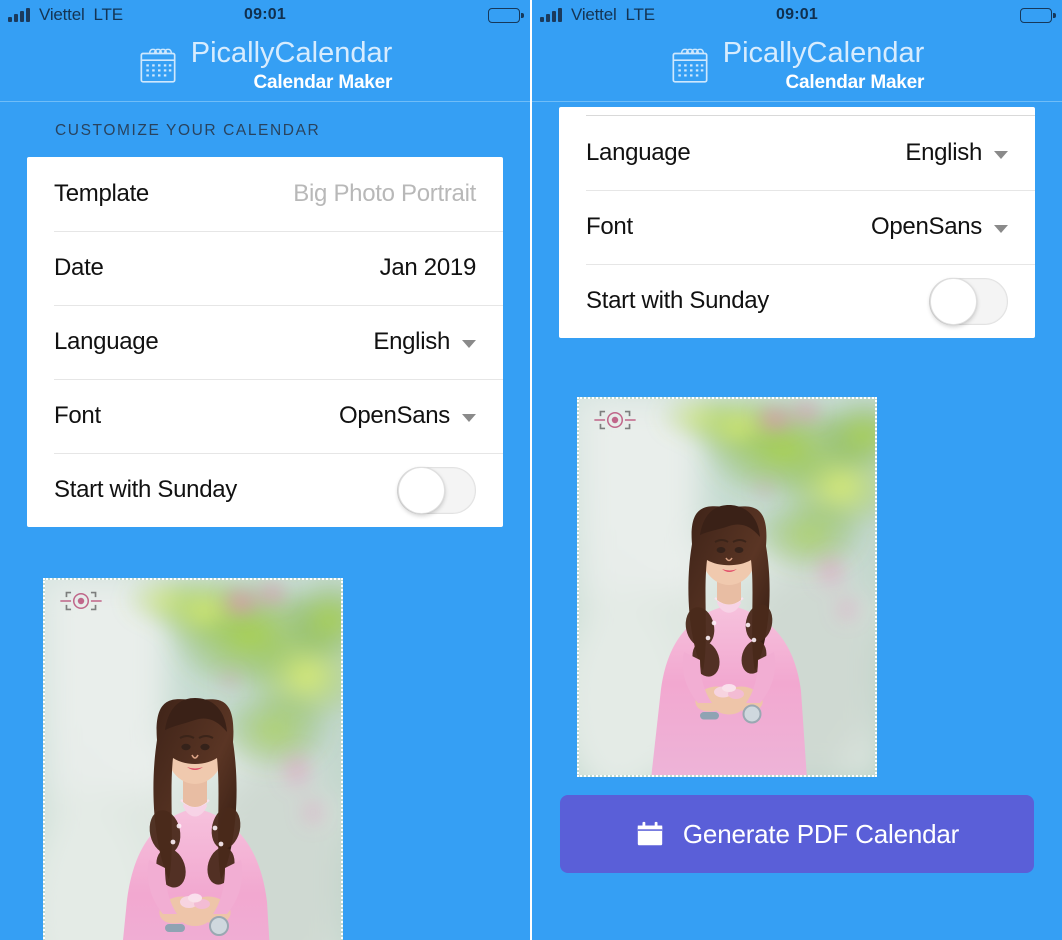 The image size is (1062, 940). I want to click on setting-label: Date, so click(79, 267).